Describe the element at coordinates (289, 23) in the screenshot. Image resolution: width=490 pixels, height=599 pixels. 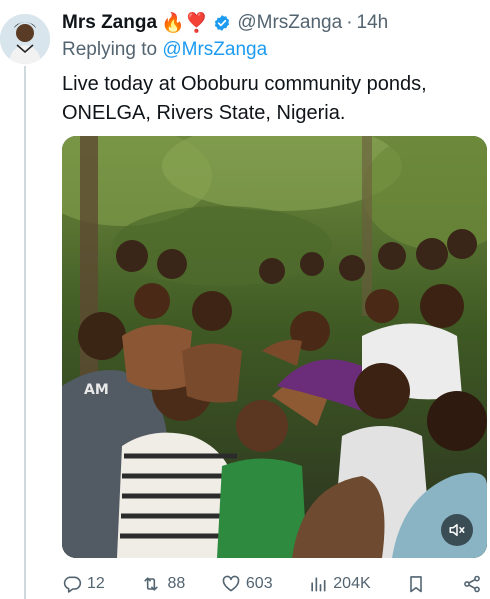
I see `author-handle: @MrsZanga` at that location.